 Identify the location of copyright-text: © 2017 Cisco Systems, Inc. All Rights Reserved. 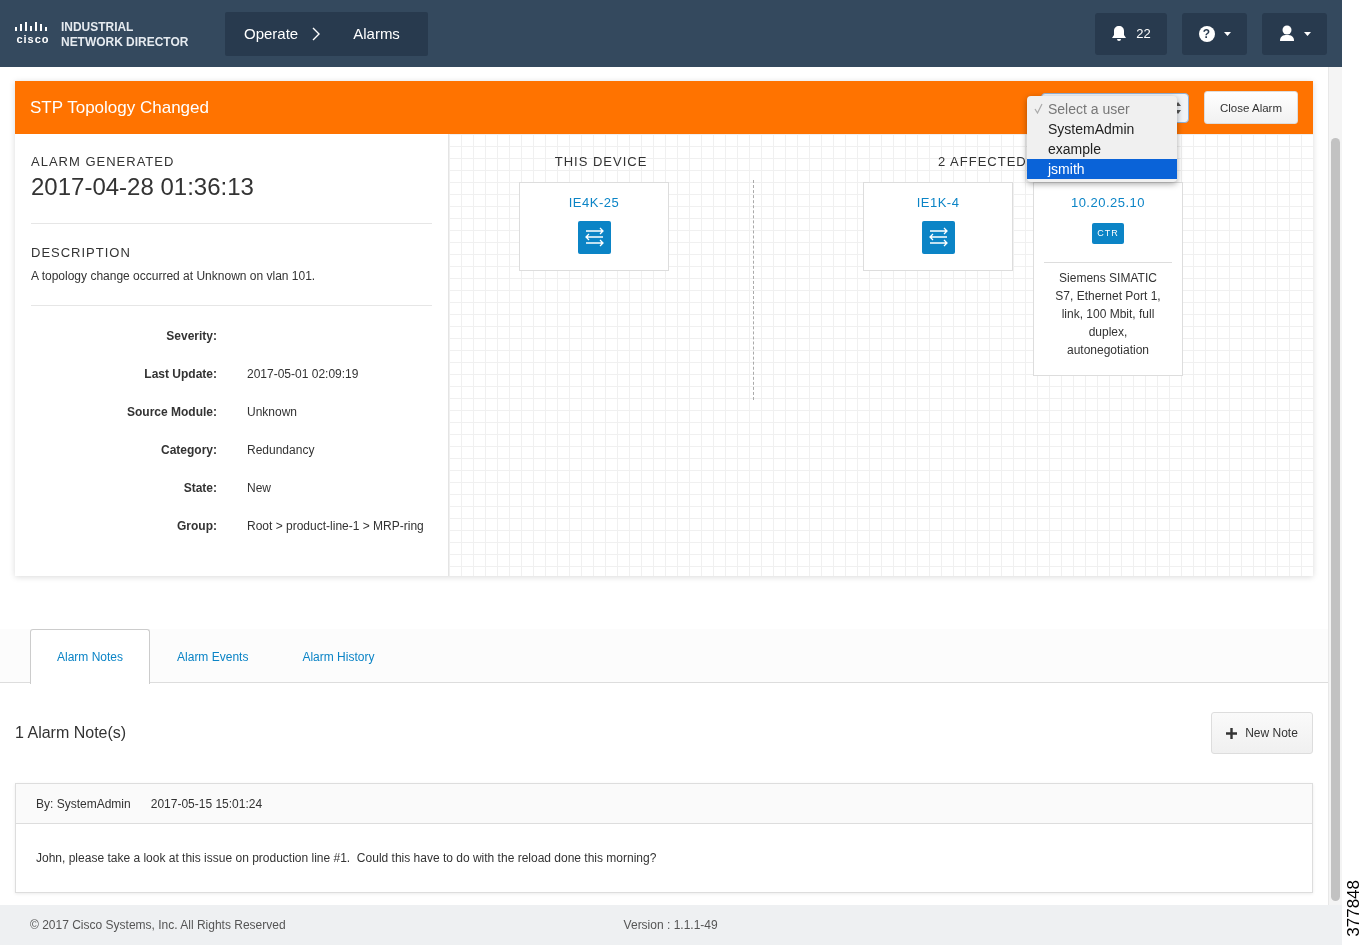
(158, 925).